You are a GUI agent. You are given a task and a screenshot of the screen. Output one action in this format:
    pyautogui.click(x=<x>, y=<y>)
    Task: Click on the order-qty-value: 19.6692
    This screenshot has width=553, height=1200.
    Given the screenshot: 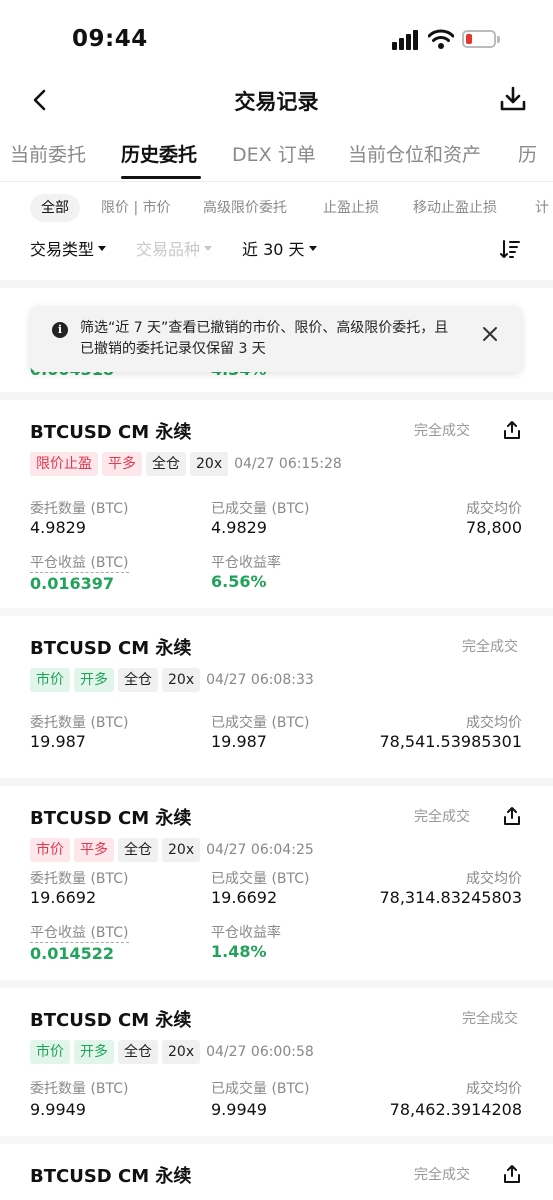 What is the action you would take?
    pyautogui.click(x=63, y=897)
    